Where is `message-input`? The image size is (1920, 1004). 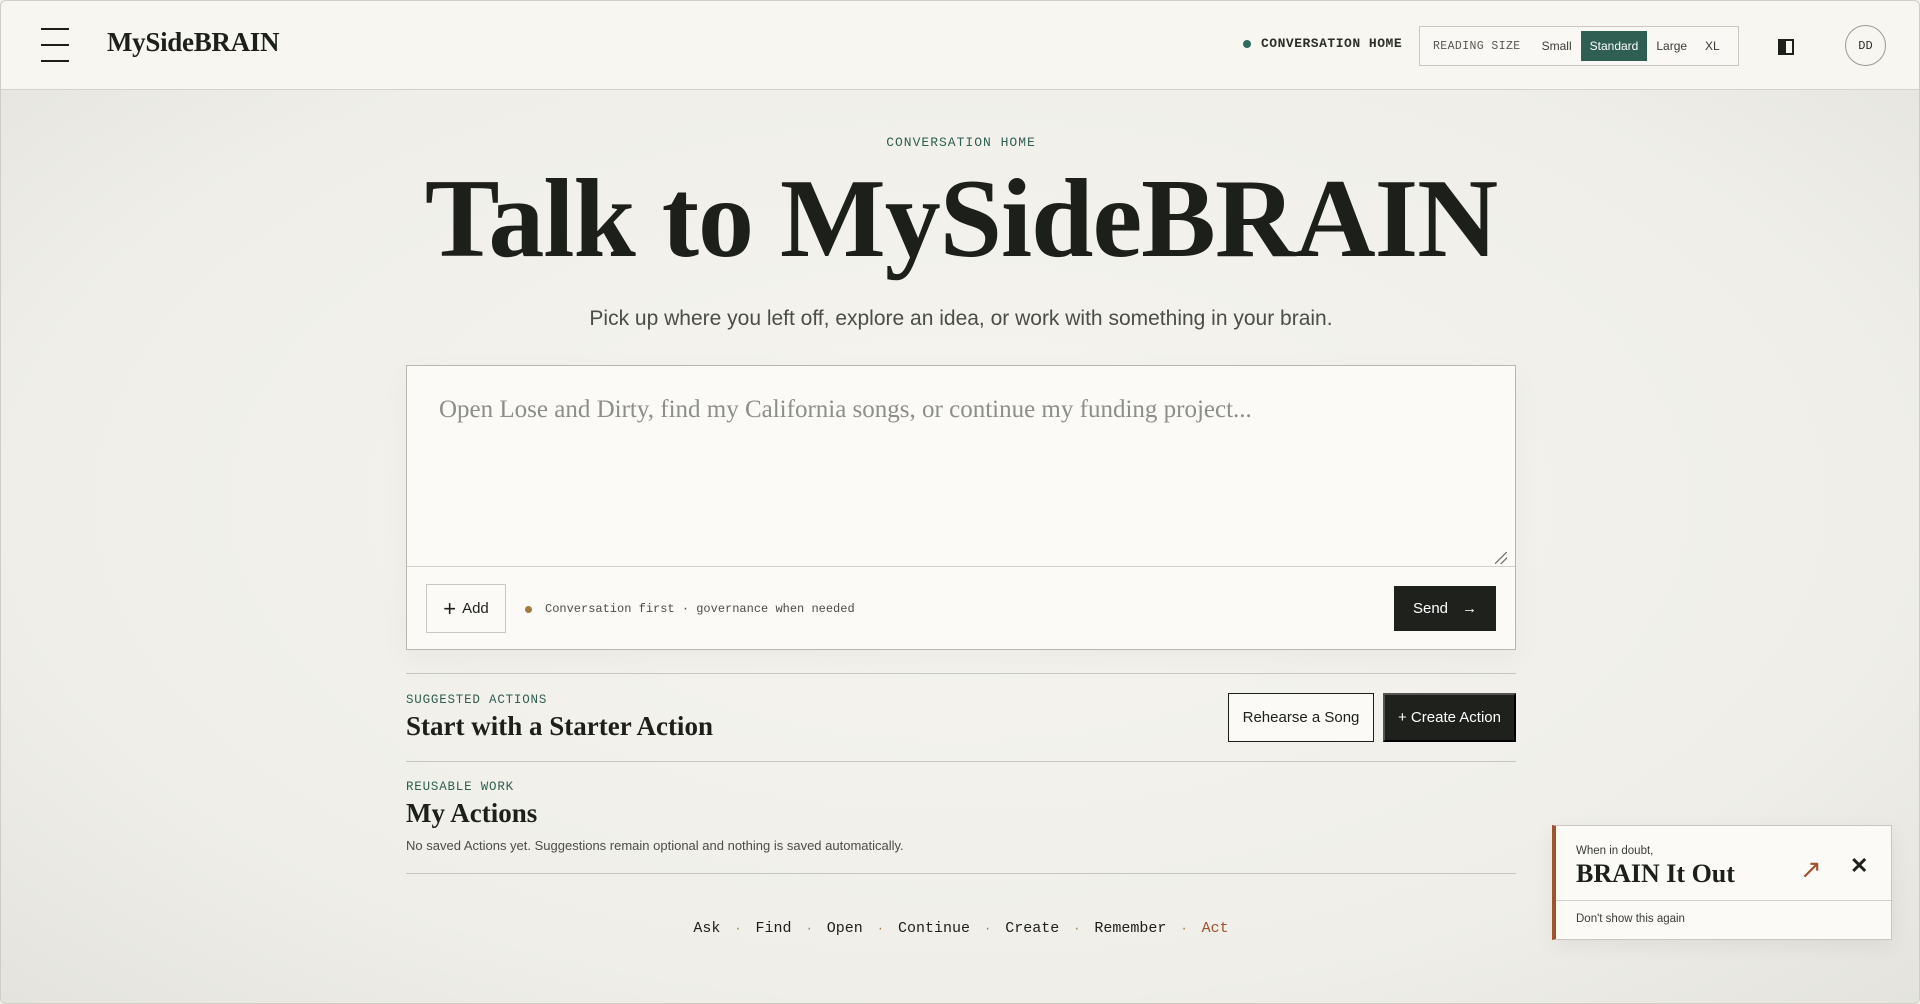
message-input is located at coordinates (961, 466).